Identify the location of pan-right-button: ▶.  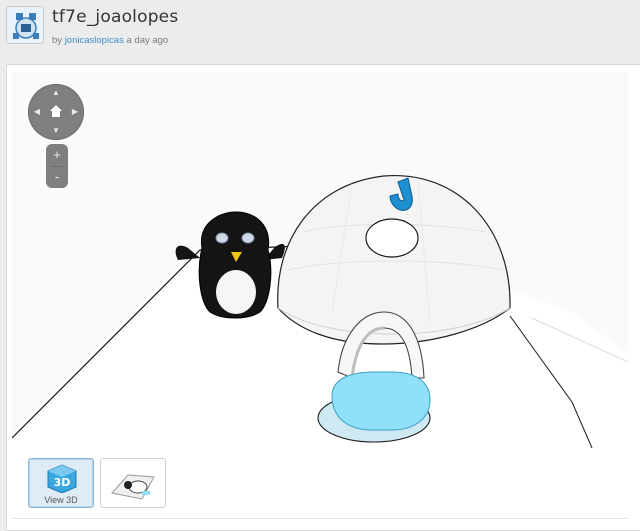
(75, 112).